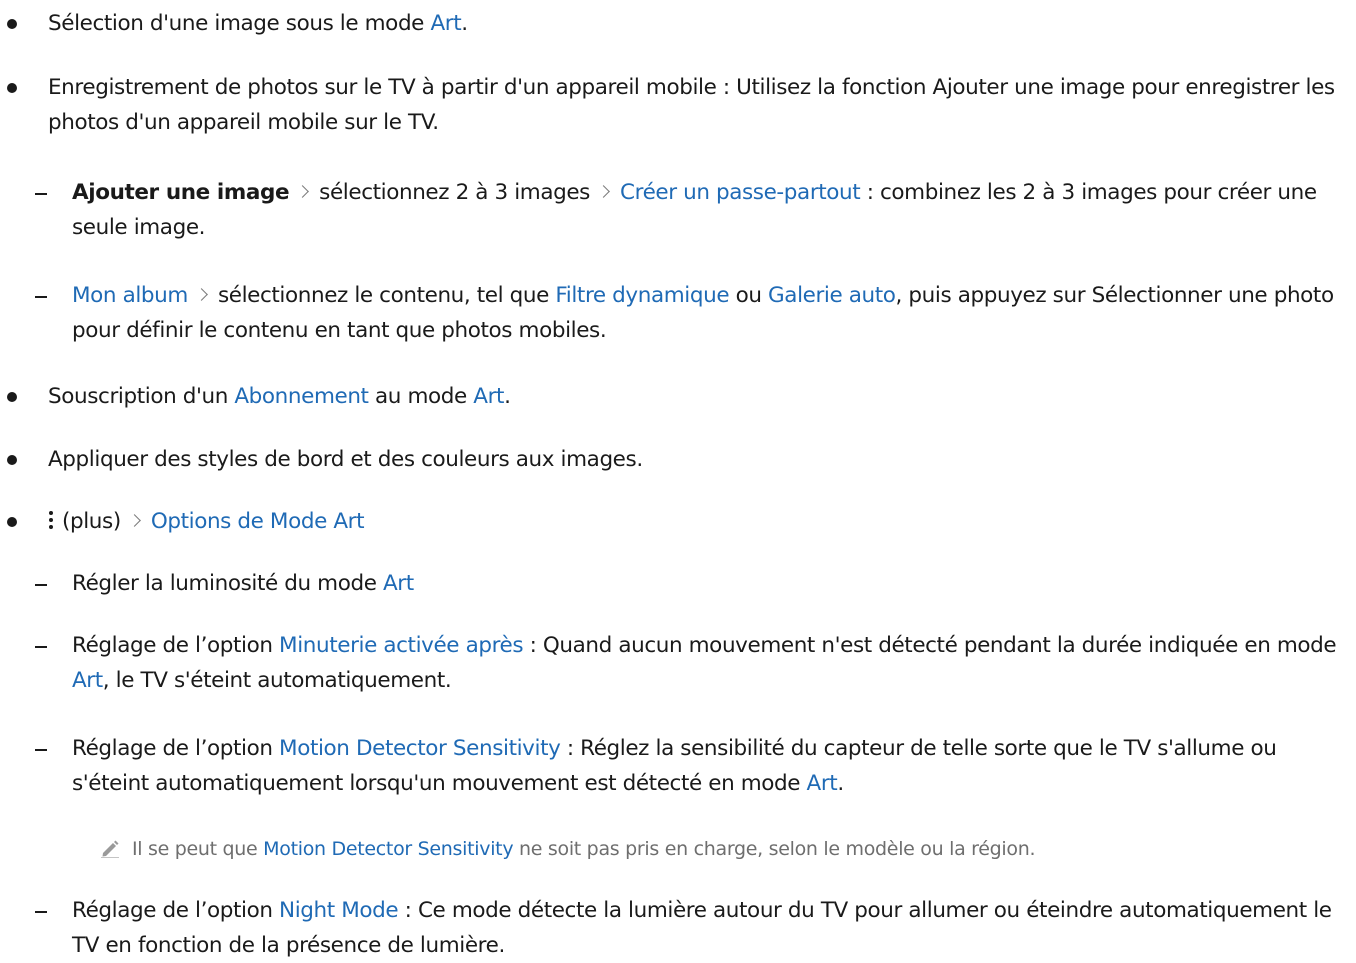  Describe the element at coordinates (454, 192) in the screenshot. I see `item-text: sélectionnez 2 à 3 images` at that location.